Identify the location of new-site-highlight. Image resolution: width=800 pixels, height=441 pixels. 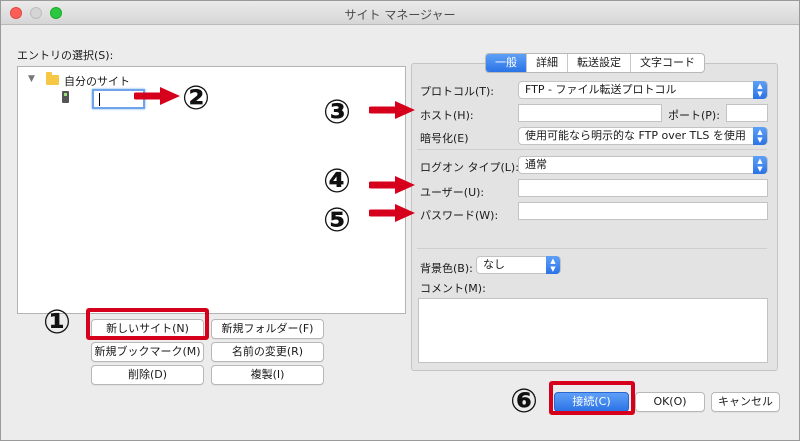
(147, 324).